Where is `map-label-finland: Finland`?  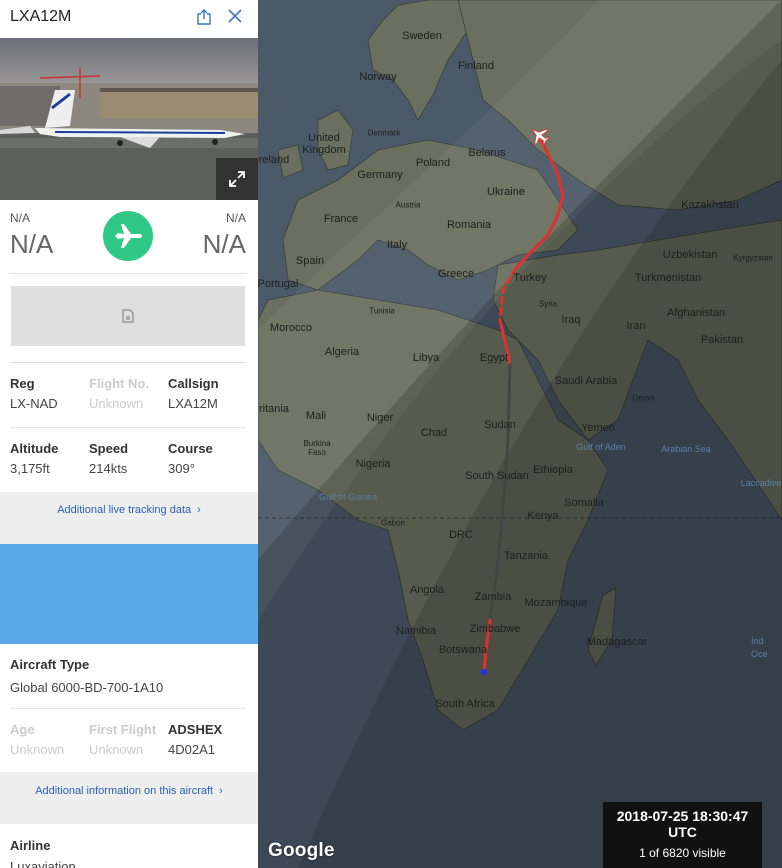 map-label-finland: Finland is located at coordinates (476, 66).